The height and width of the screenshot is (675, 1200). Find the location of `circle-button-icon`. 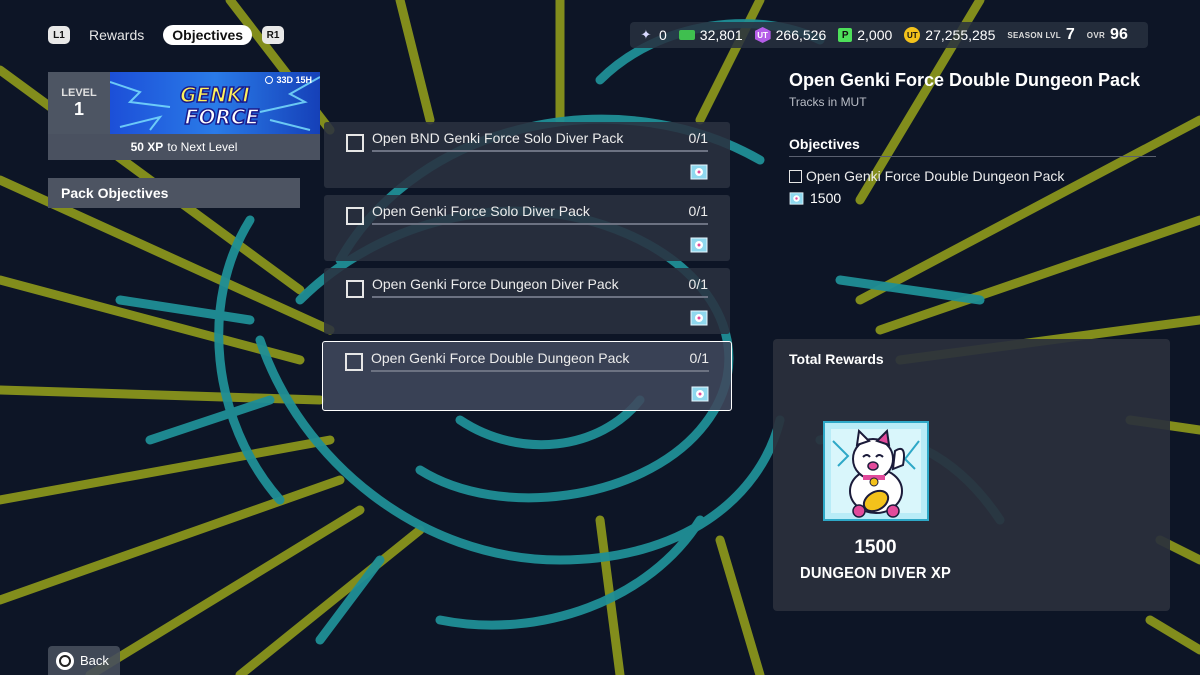

circle-button-icon is located at coordinates (65, 660).